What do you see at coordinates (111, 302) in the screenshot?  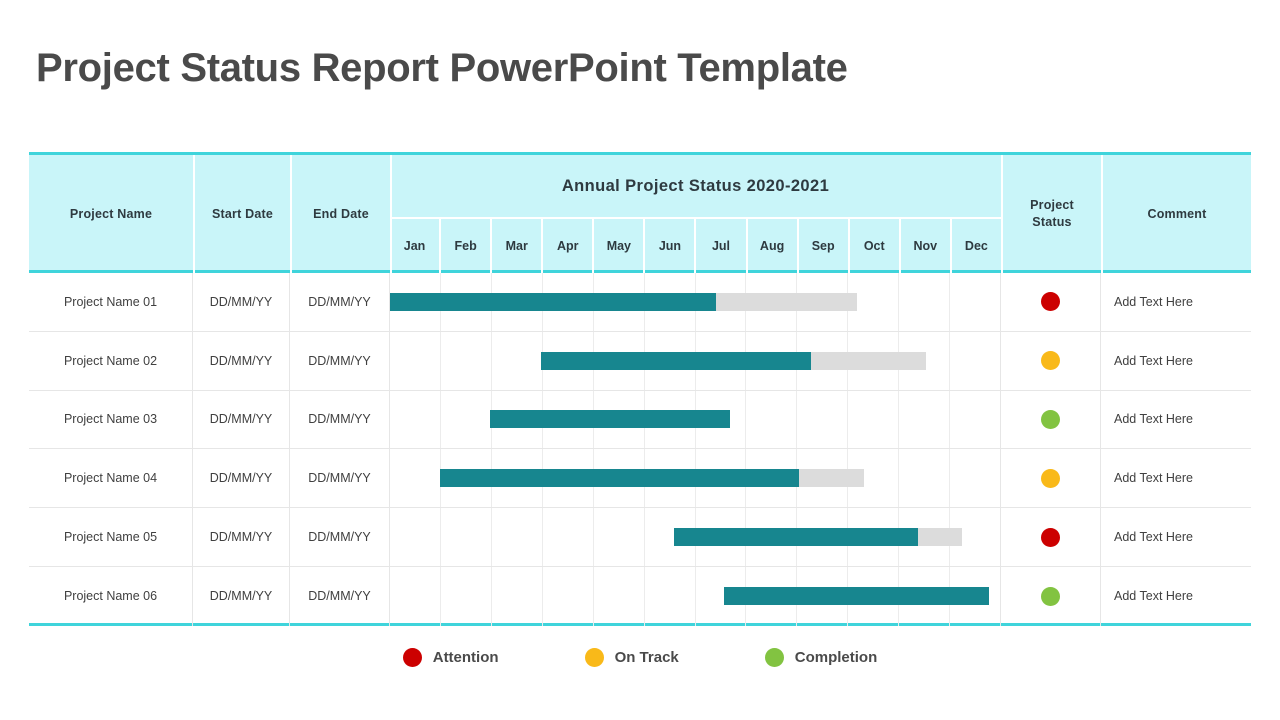 I see `cell-project-name: Project Name 01` at bounding box center [111, 302].